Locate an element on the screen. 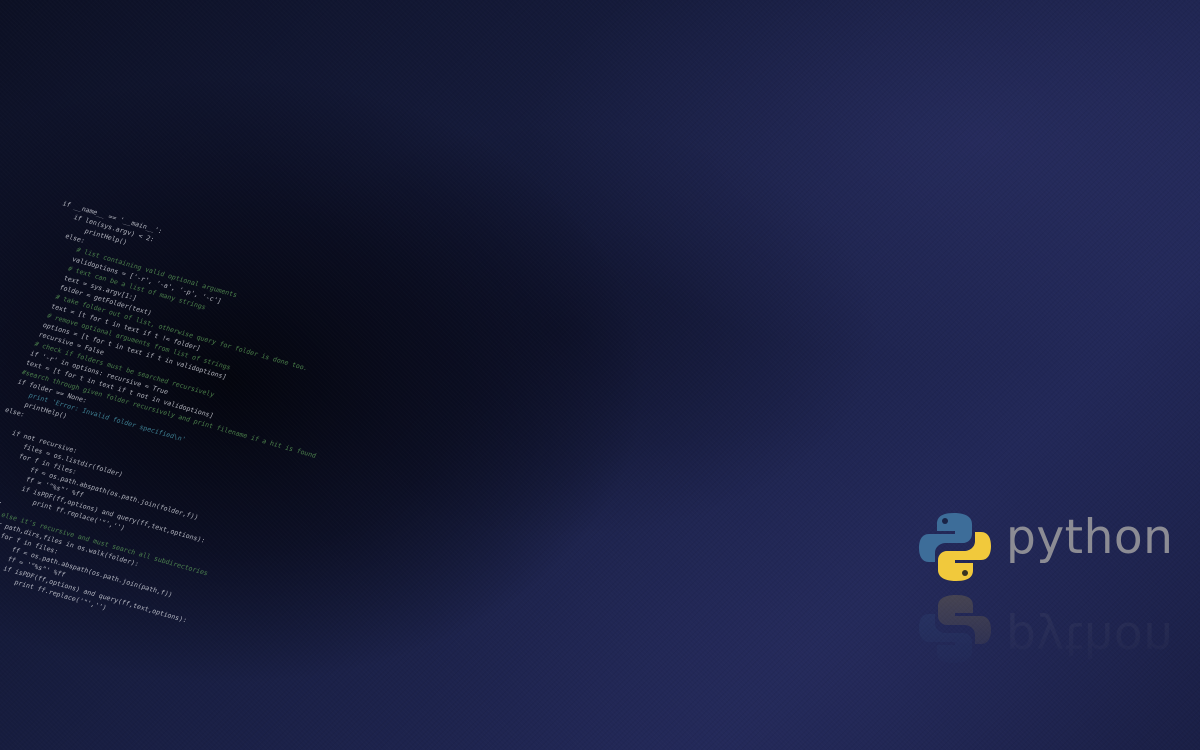  python-wordmark-reflection: python is located at coordinates (1090, 638).